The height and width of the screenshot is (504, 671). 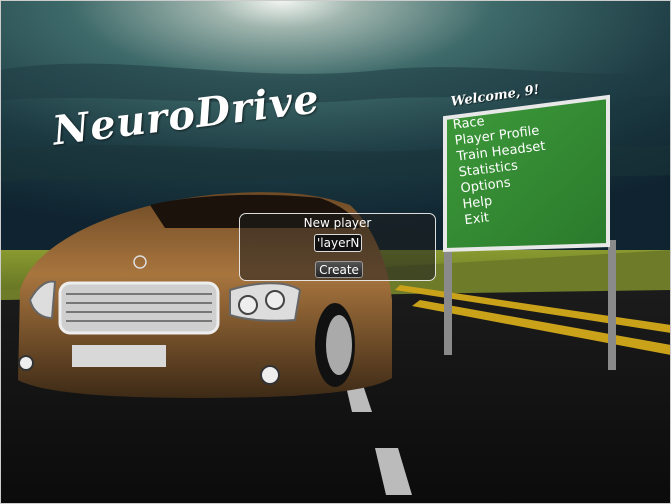 What do you see at coordinates (337, 223) in the screenshot?
I see `dialog-title: New player` at bounding box center [337, 223].